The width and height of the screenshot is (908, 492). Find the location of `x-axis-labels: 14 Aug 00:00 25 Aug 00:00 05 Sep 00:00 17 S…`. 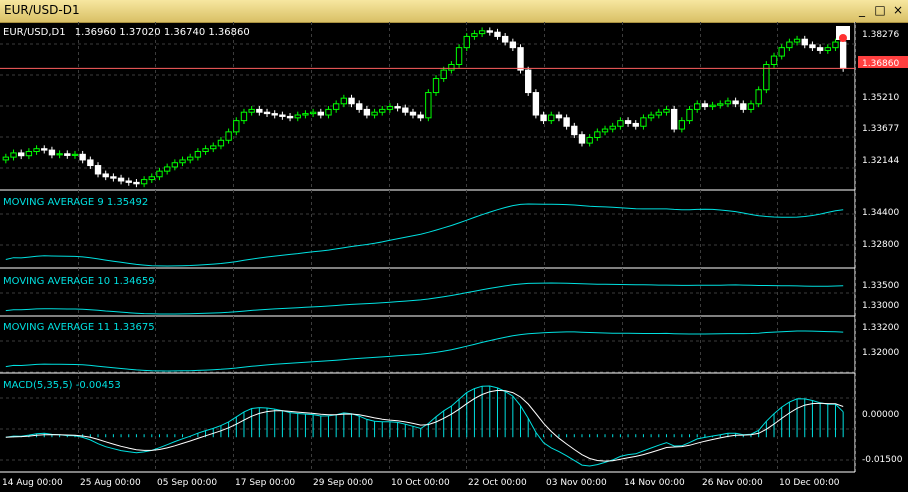

x-axis-labels: 14 Aug 00:00 25 Aug 00:00 05 Sep 00:00 17 S… is located at coordinates (421, 483).